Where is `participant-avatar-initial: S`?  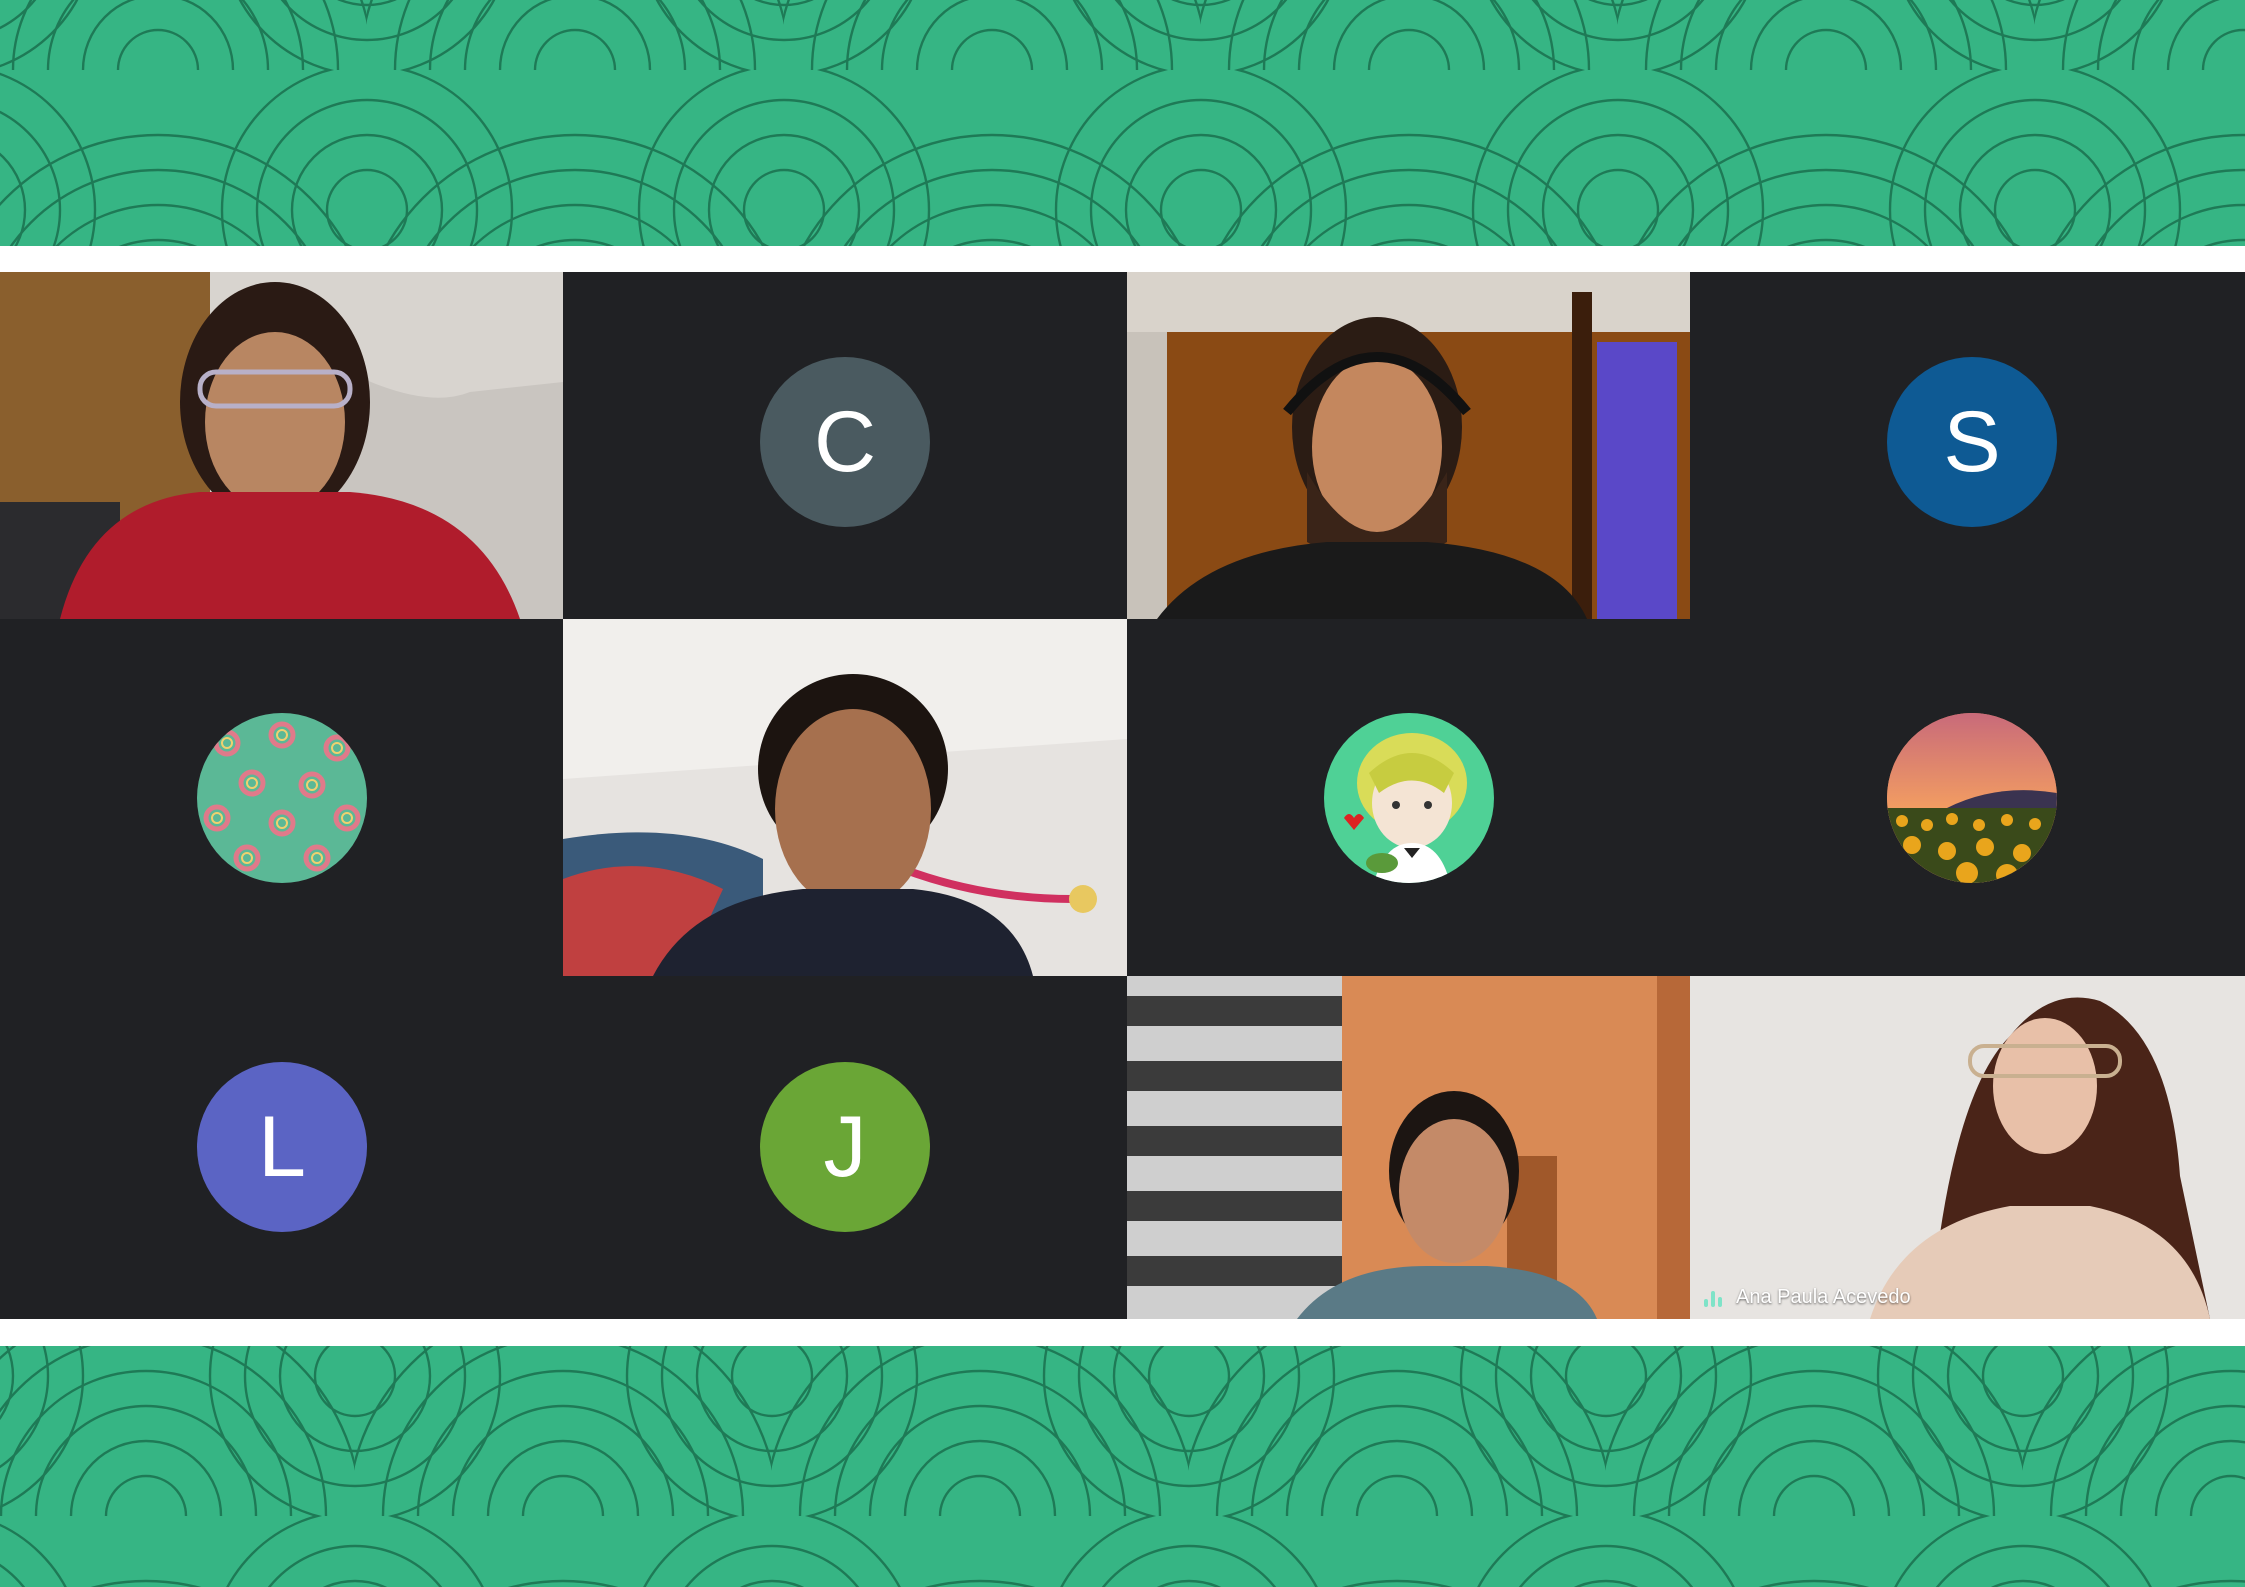
participant-avatar-initial: S is located at coordinates (1972, 442).